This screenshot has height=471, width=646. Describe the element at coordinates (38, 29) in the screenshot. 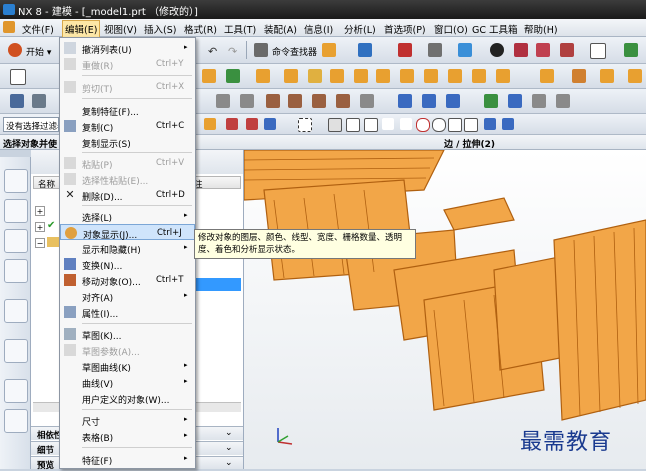

I see `menu-file: 文件(F)` at that location.